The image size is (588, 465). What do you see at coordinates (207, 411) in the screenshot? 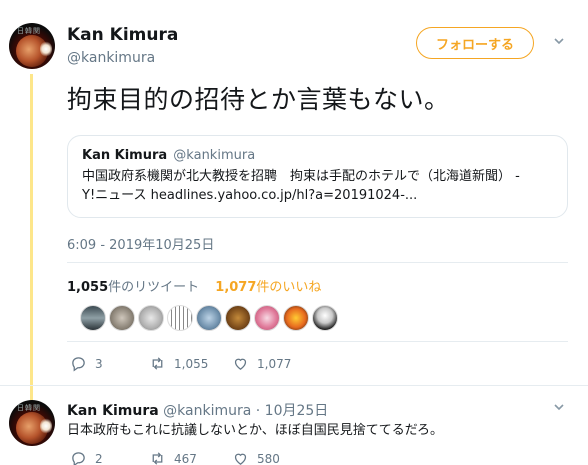
I see `reply-author-handle: @kankimura` at bounding box center [207, 411].